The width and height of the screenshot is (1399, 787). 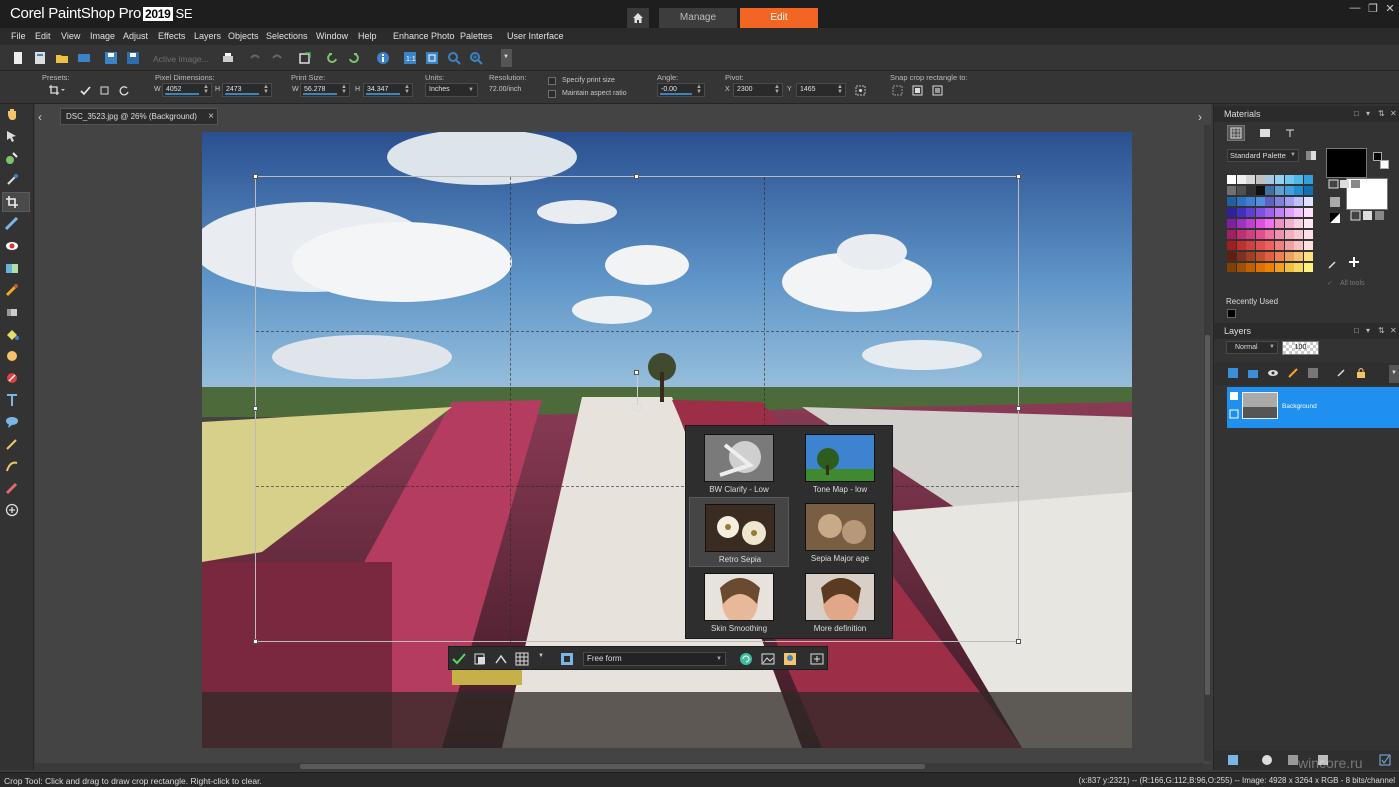 I want to click on mesh-warp-icon, so click(x=12, y=488).